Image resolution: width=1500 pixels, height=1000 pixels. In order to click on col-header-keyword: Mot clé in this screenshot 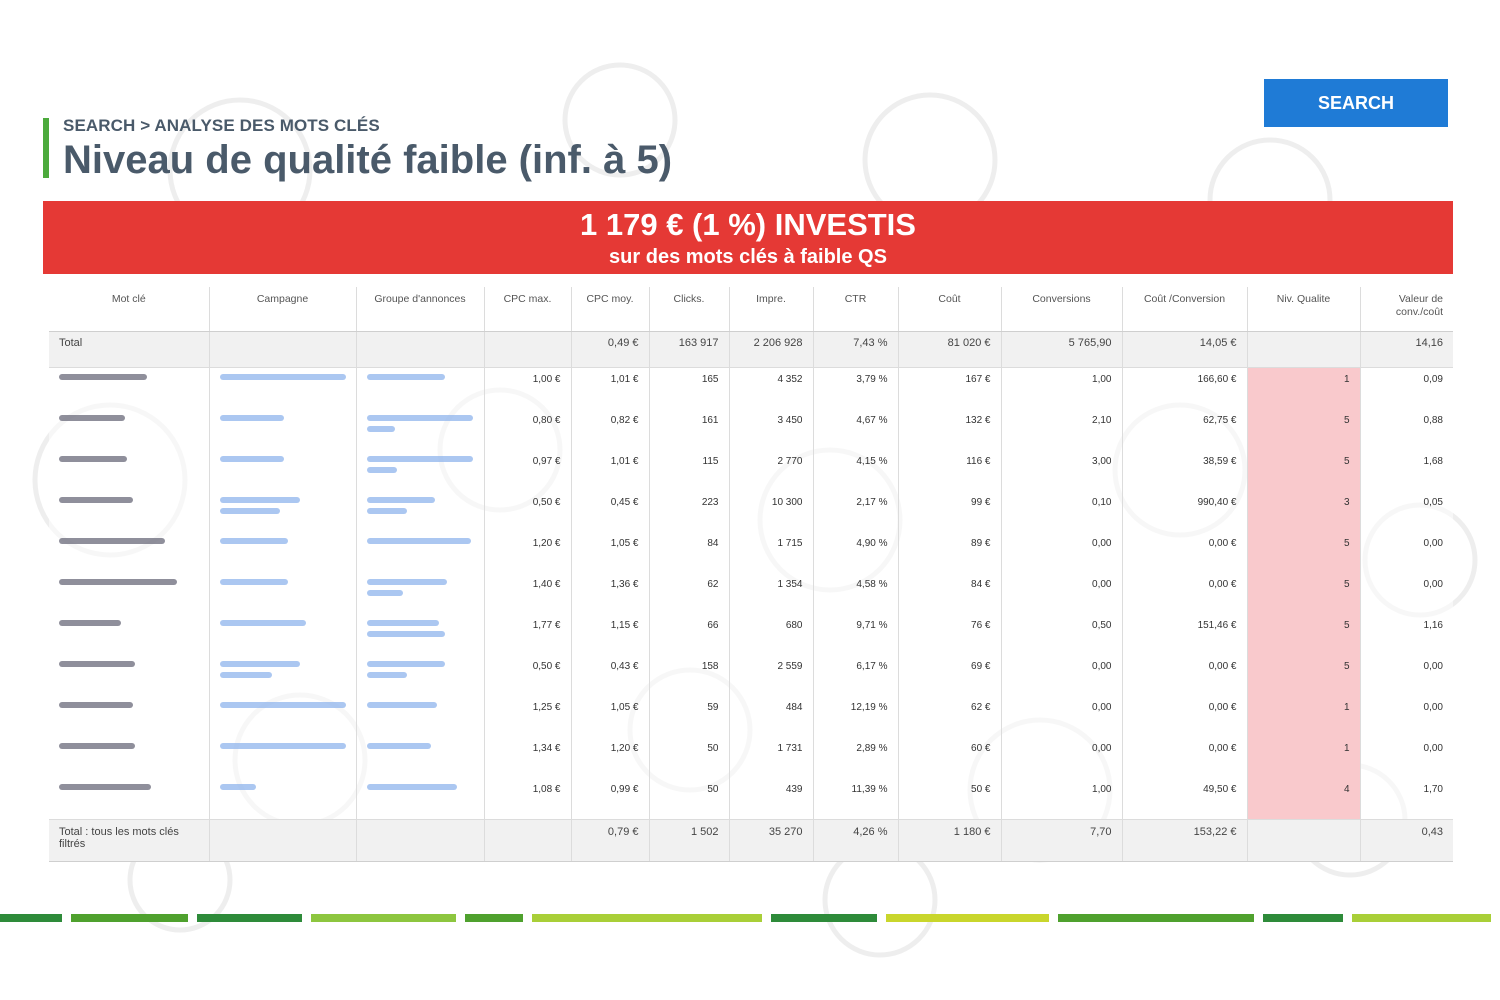, I will do `click(129, 309)`.